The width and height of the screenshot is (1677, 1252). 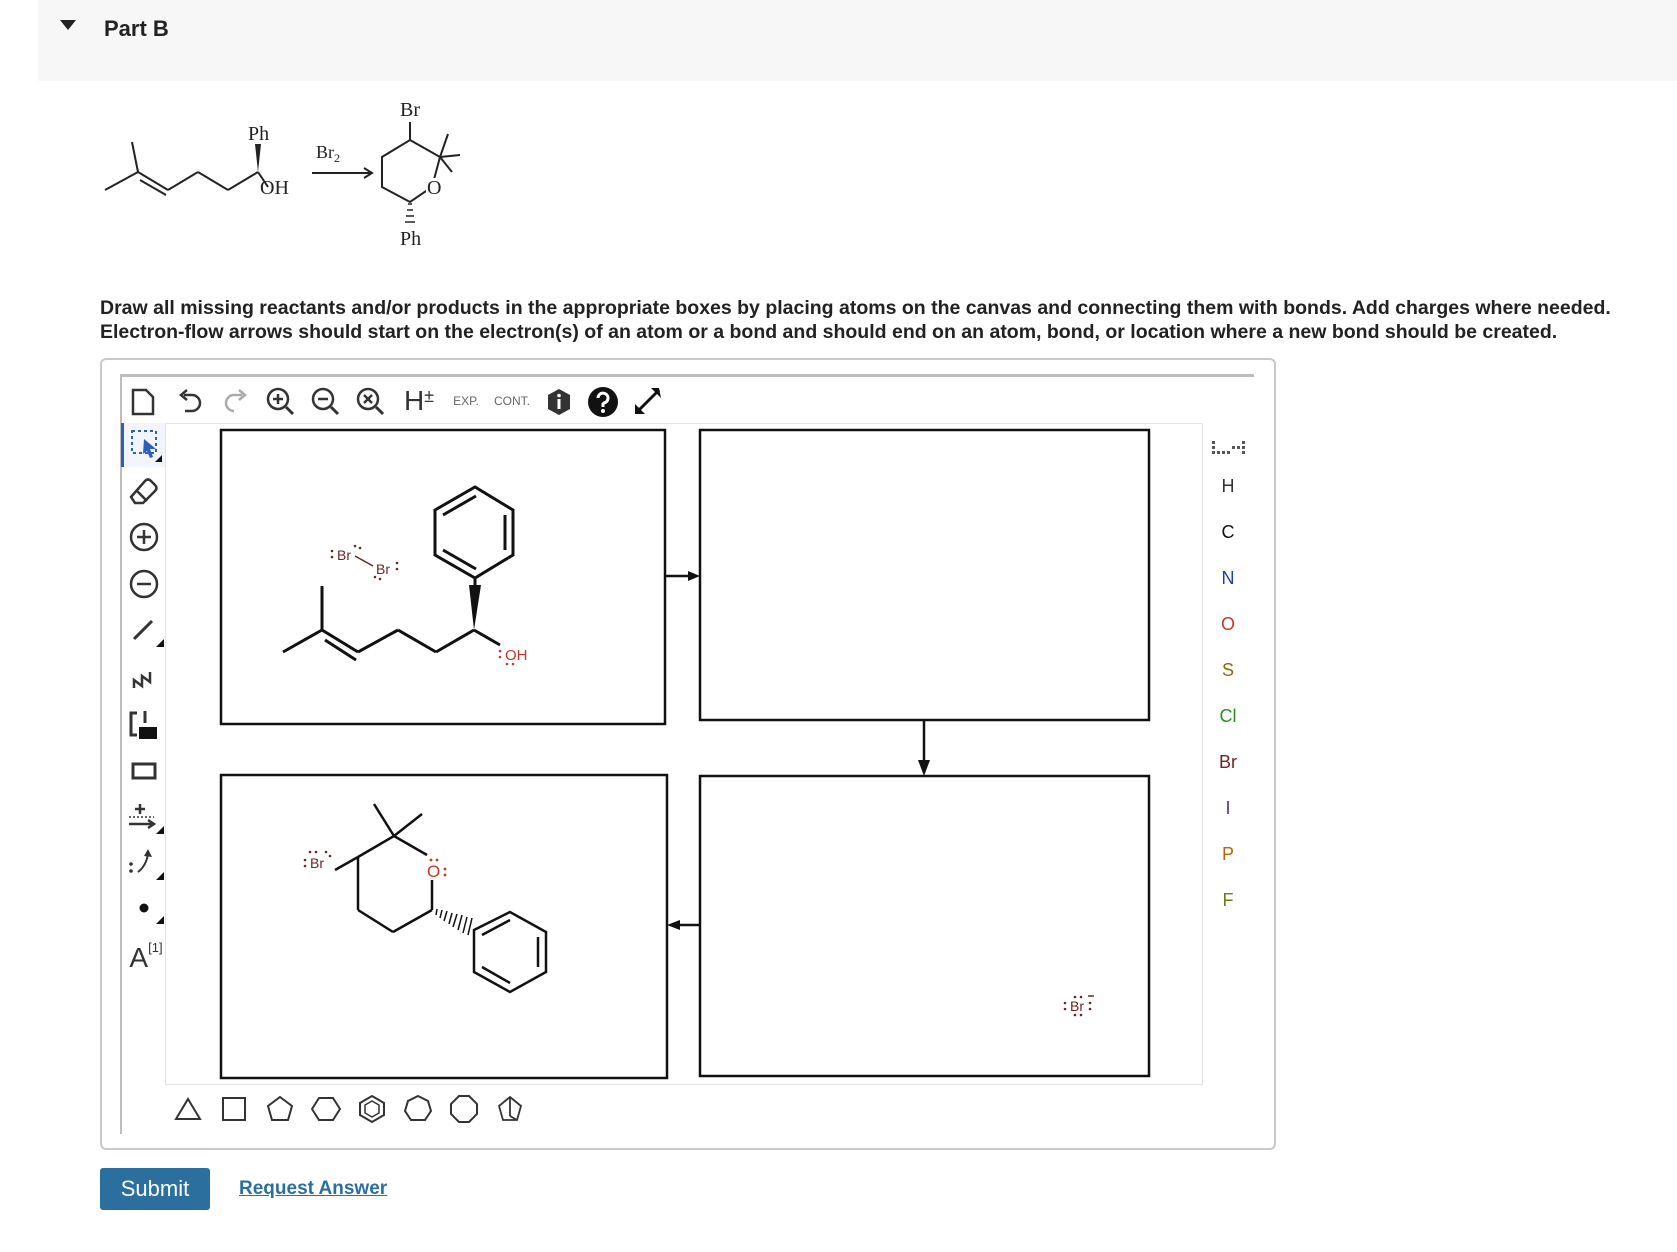 What do you see at coordinates (364, 562) in the screenshot?
I see `bromine-molecule: Br Br` at bounding box center [364, 562].